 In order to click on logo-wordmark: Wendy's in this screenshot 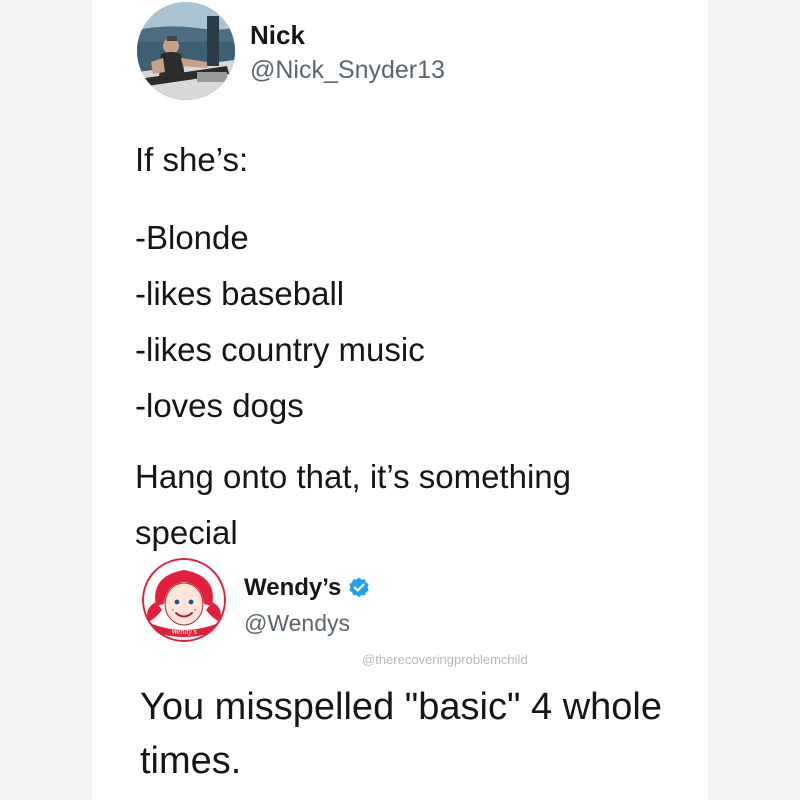, I will do `click(184, 631)`.